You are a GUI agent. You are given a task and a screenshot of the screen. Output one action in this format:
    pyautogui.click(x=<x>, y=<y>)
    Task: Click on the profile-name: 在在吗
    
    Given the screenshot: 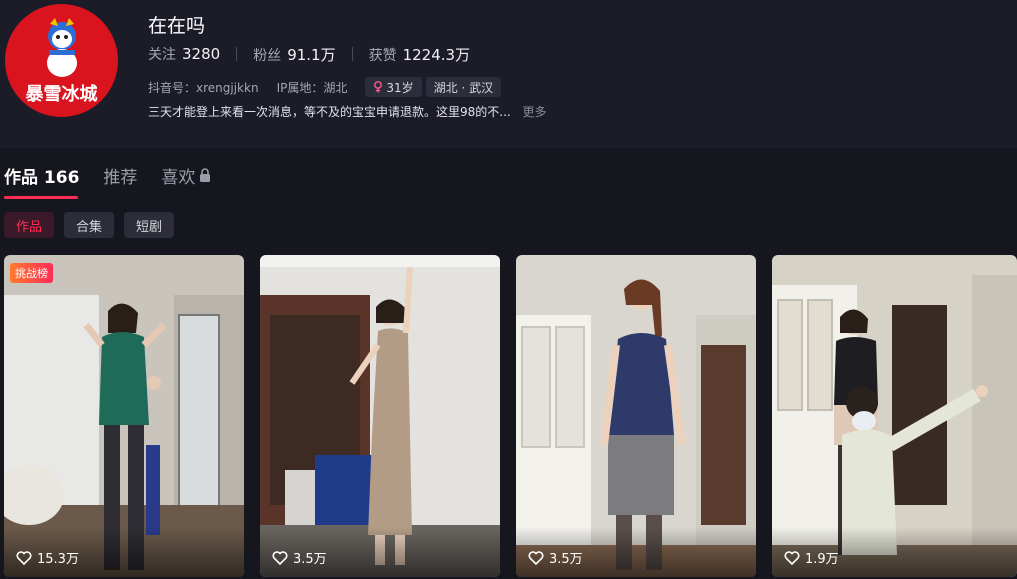 What is the action you would take?
    pyautogui.click(x=177, y=26)
    